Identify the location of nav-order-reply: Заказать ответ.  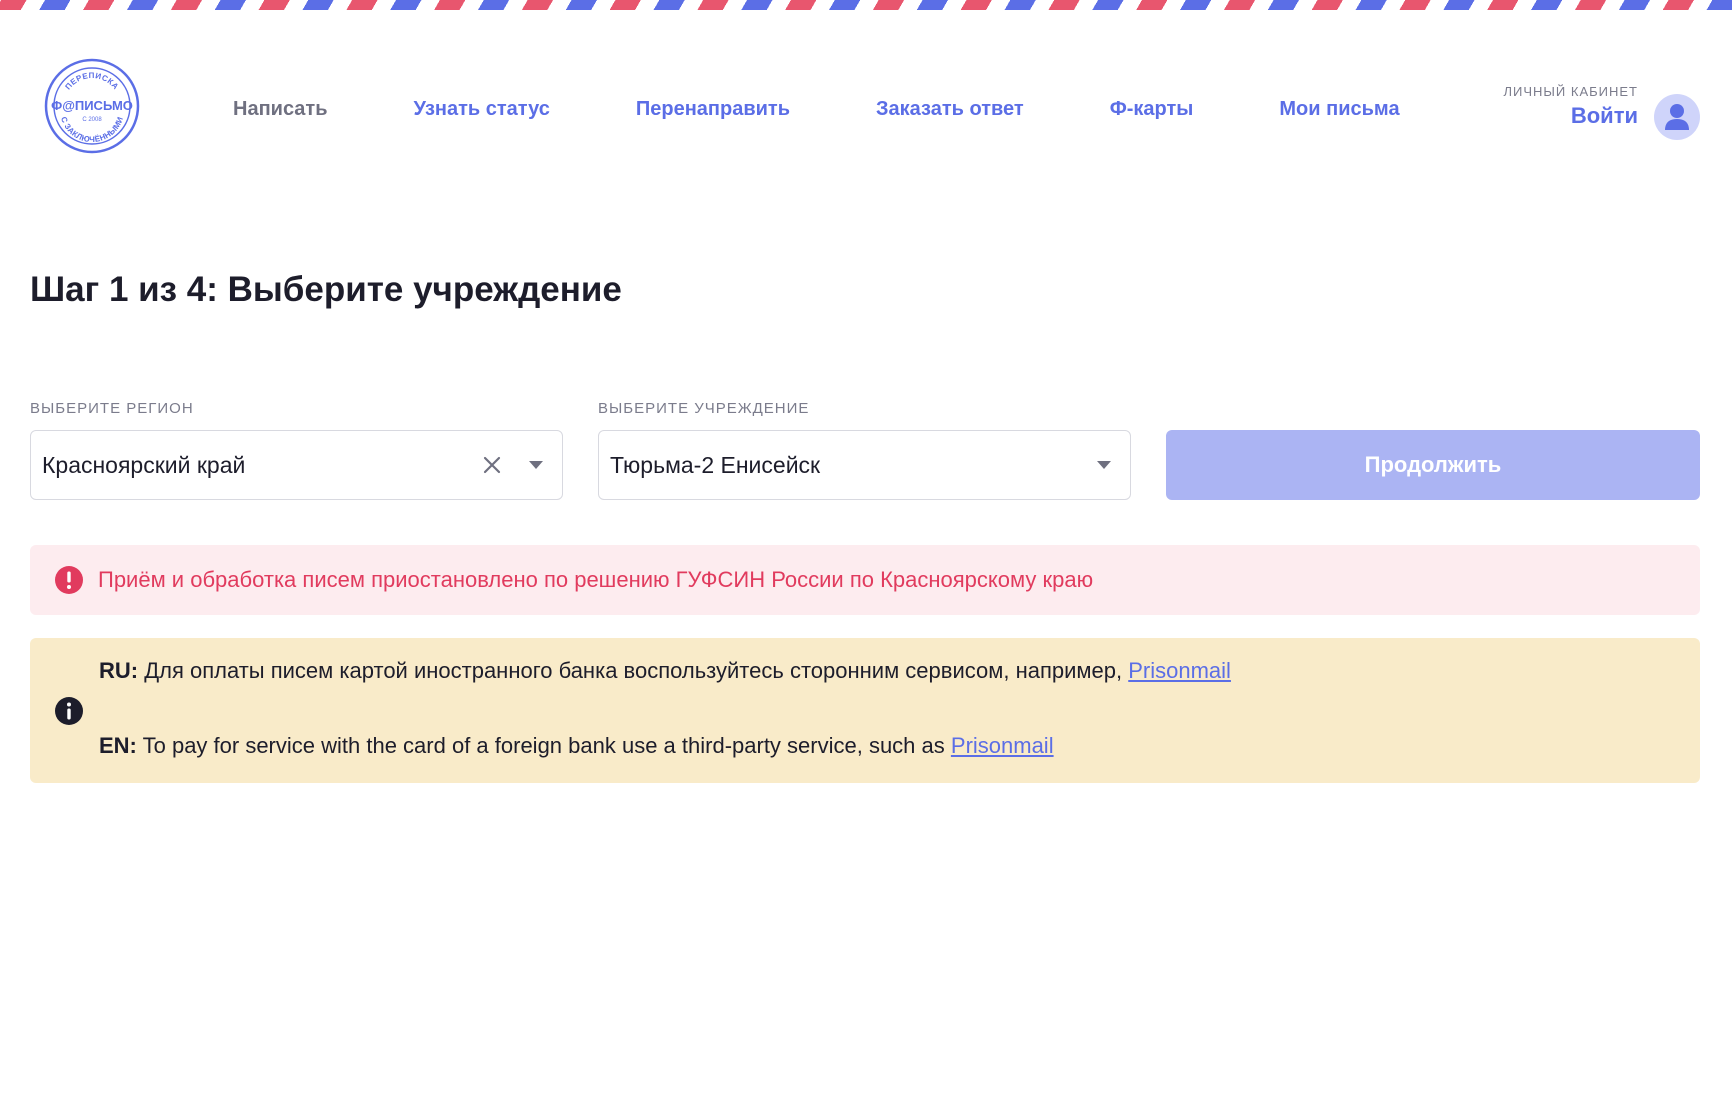
(950, 109).